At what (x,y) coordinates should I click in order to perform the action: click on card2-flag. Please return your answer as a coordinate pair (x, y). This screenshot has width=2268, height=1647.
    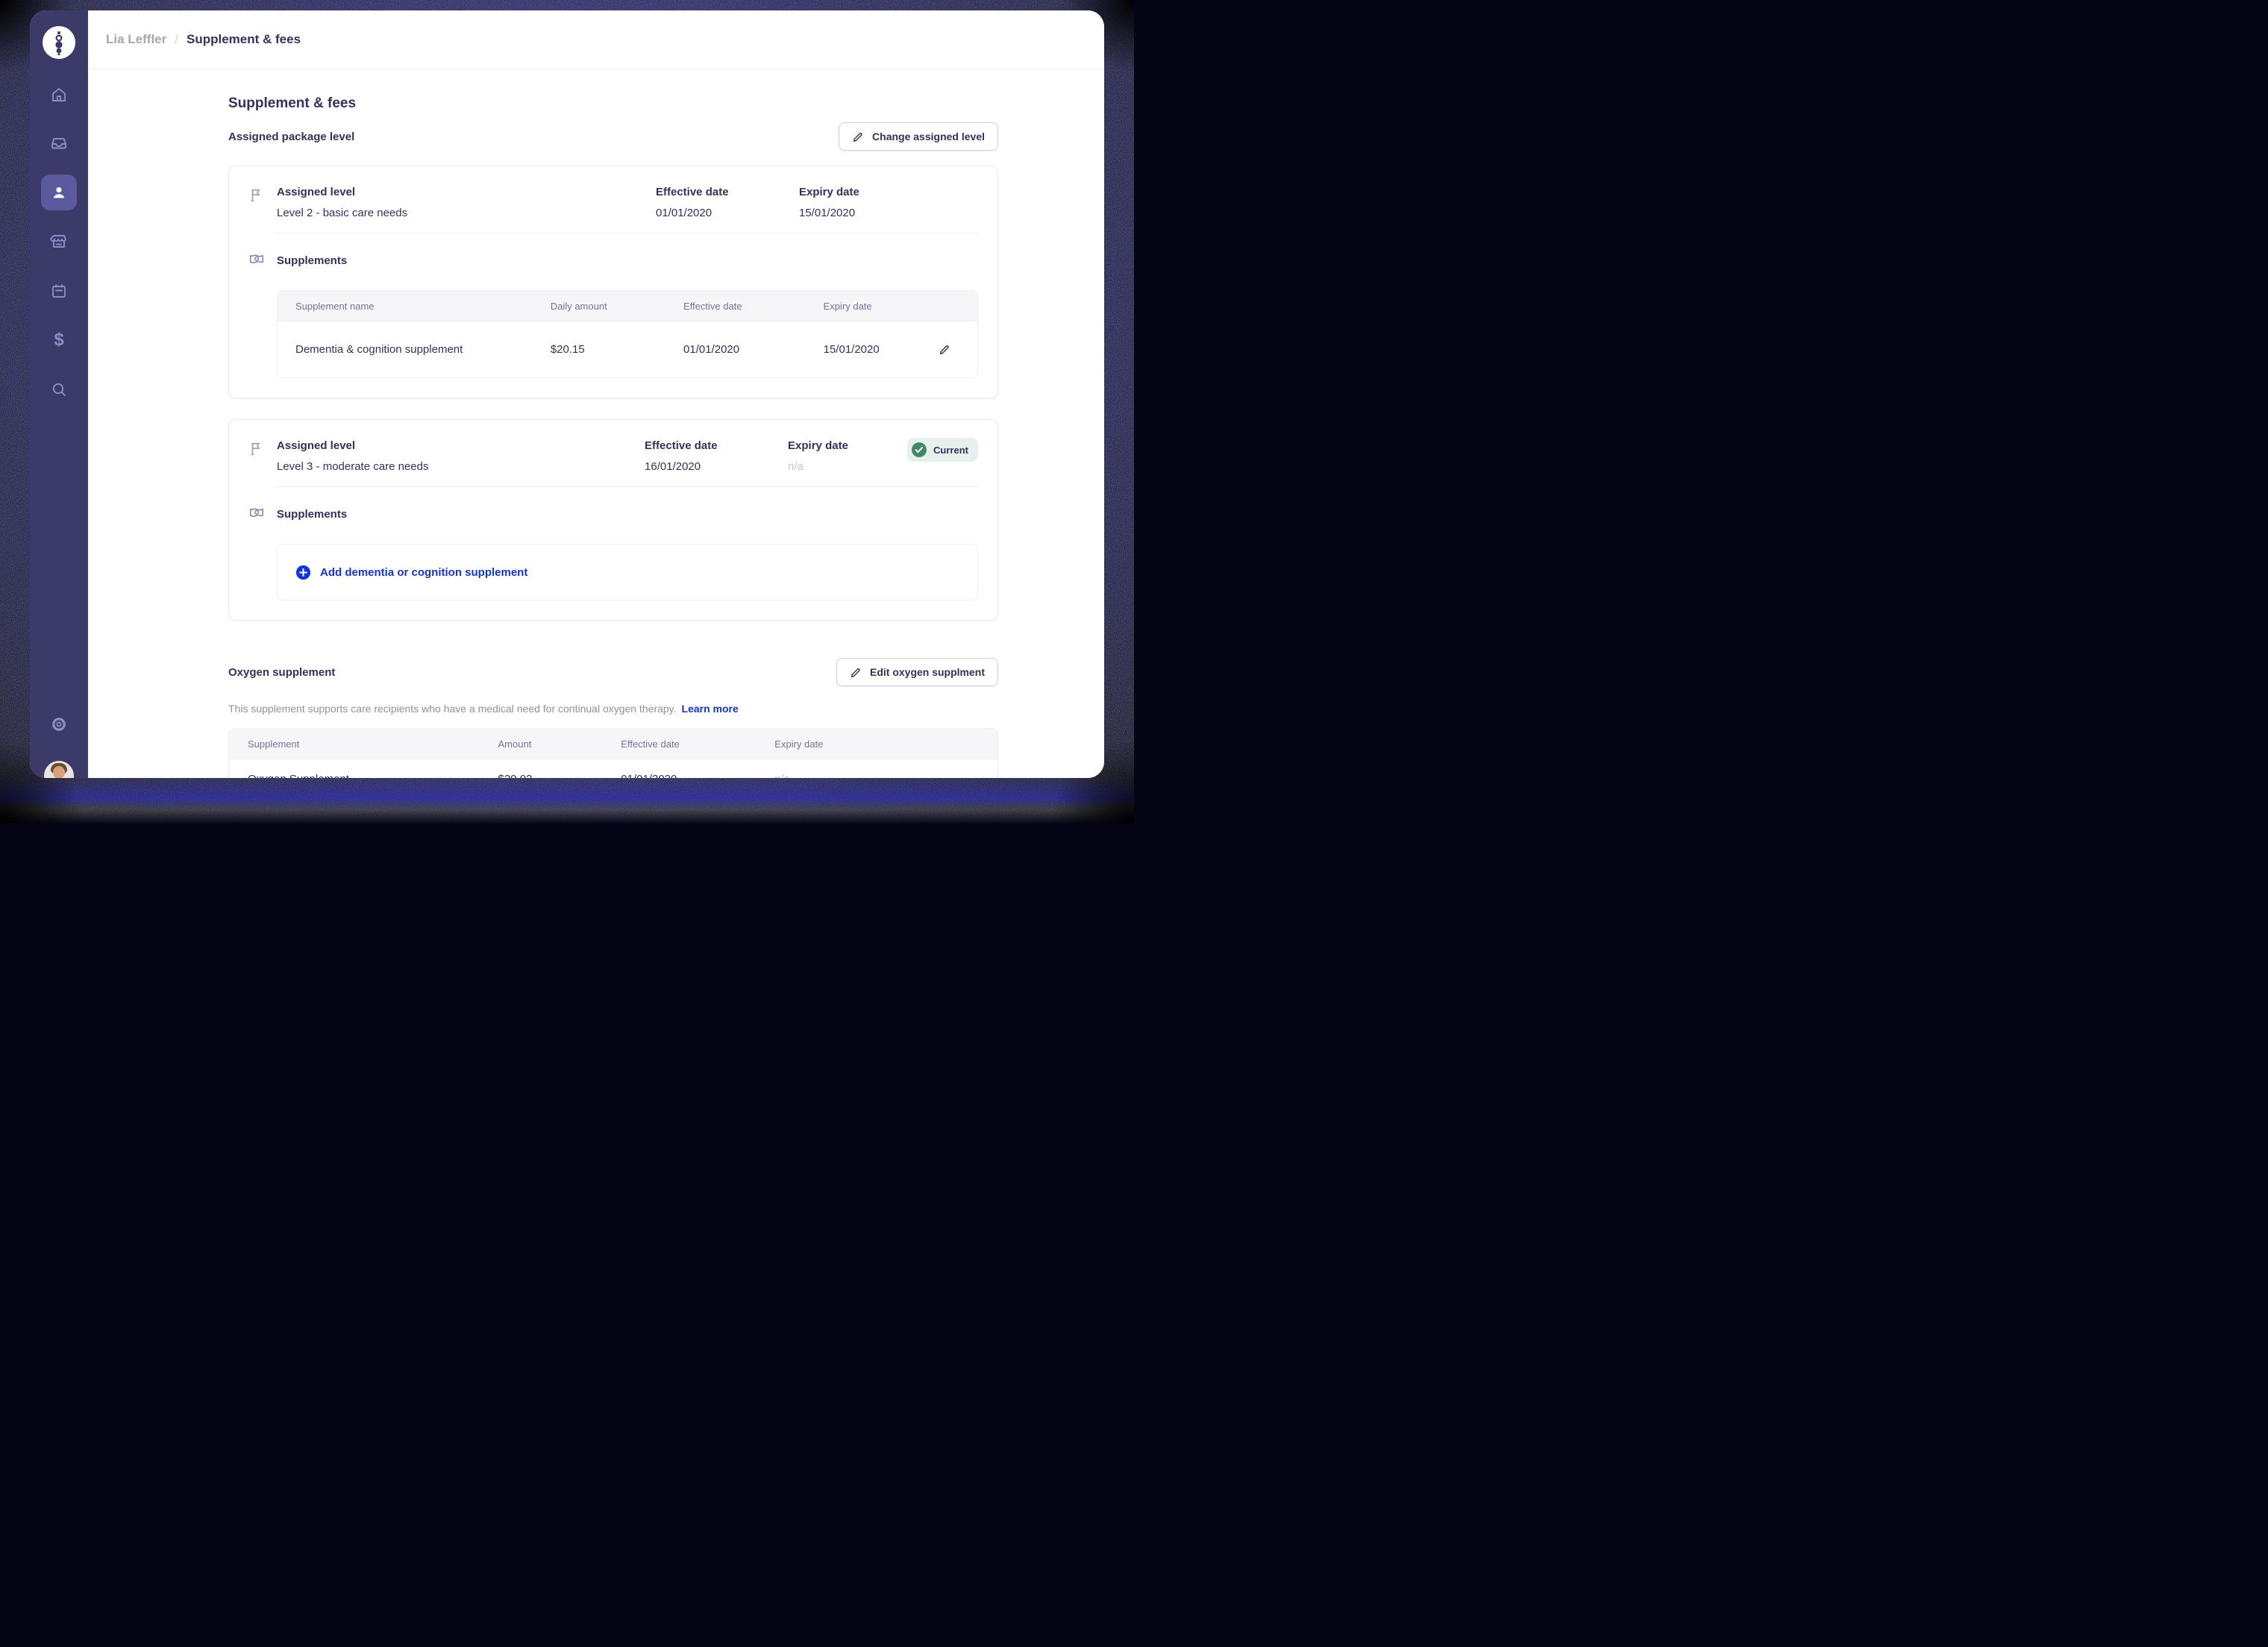
    Looking at the image, I should click on (262, 450).